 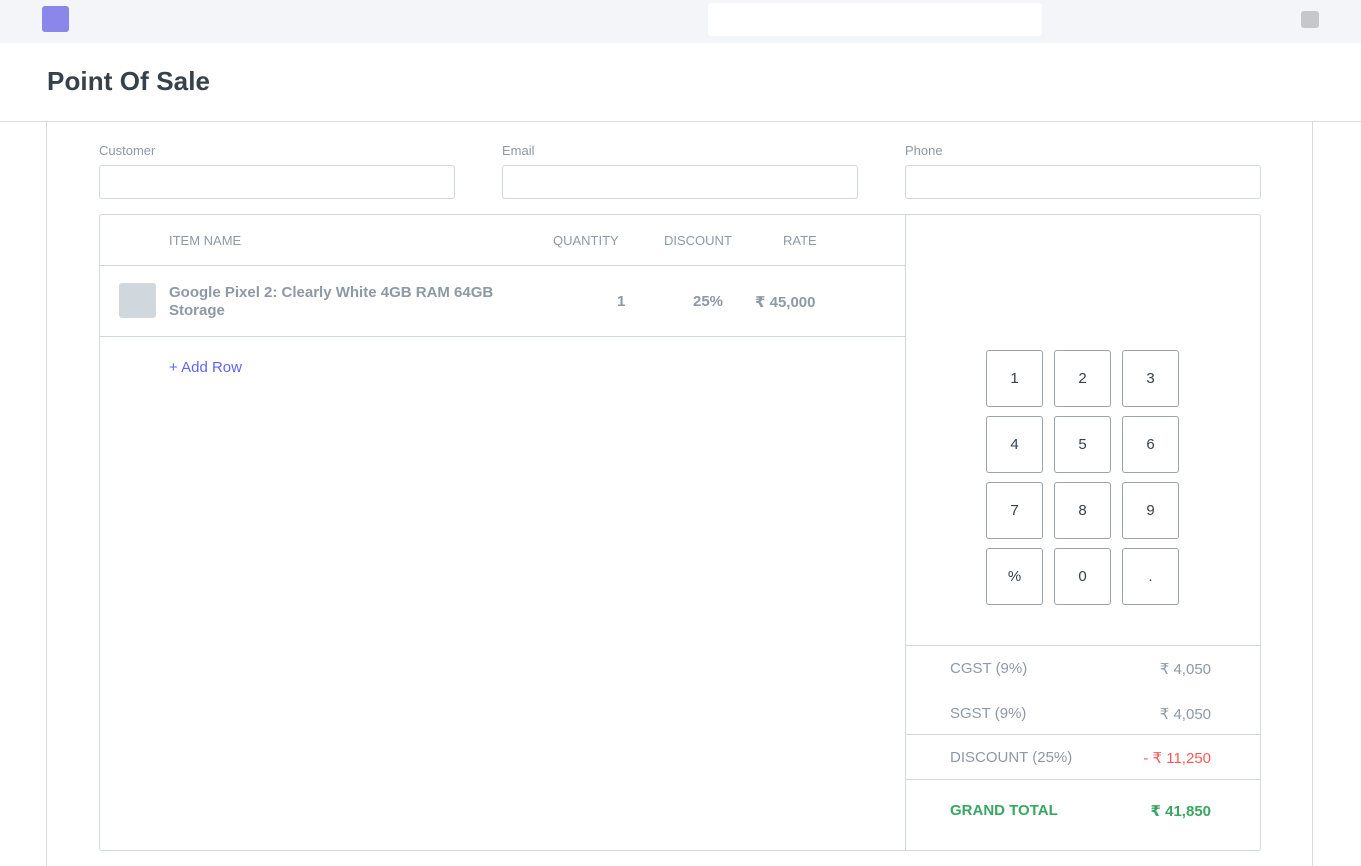 I want to click on page-frame-left, so click(x=46, y=493).